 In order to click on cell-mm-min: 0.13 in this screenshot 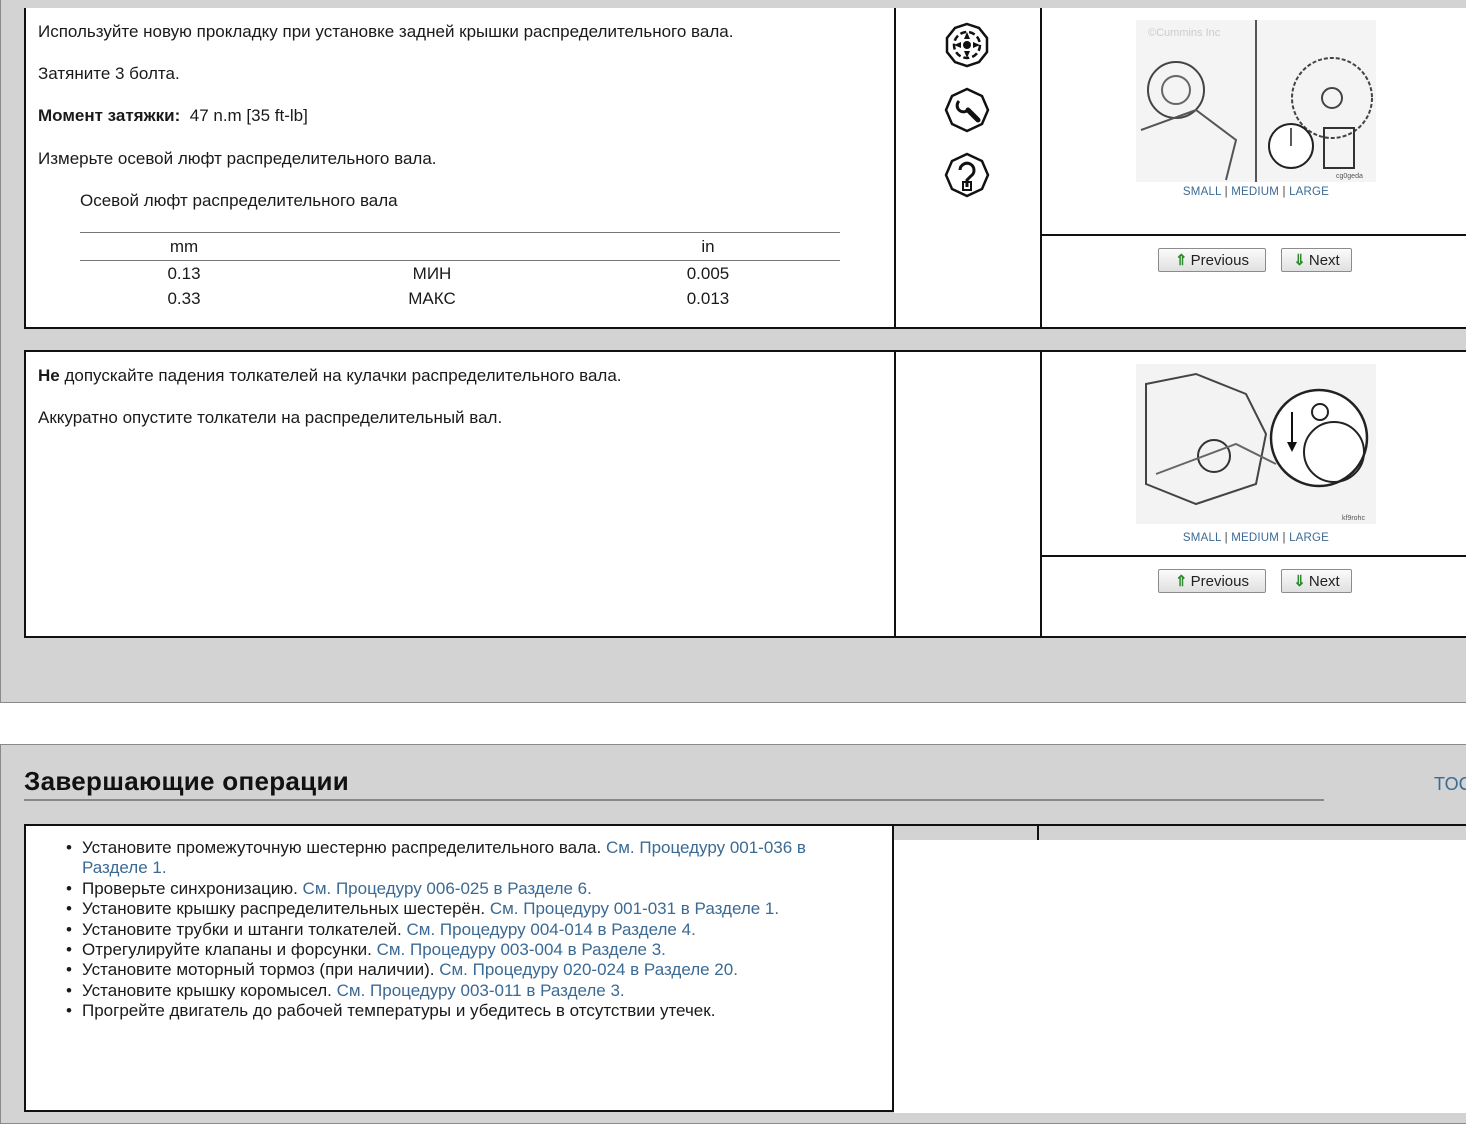, I will do `click(184, 273)`.